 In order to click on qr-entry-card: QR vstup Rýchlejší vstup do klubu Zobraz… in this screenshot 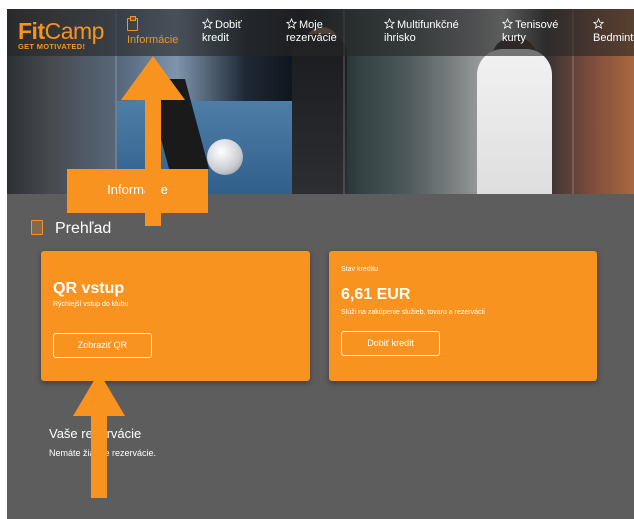, I will do `click(175, 316)`.